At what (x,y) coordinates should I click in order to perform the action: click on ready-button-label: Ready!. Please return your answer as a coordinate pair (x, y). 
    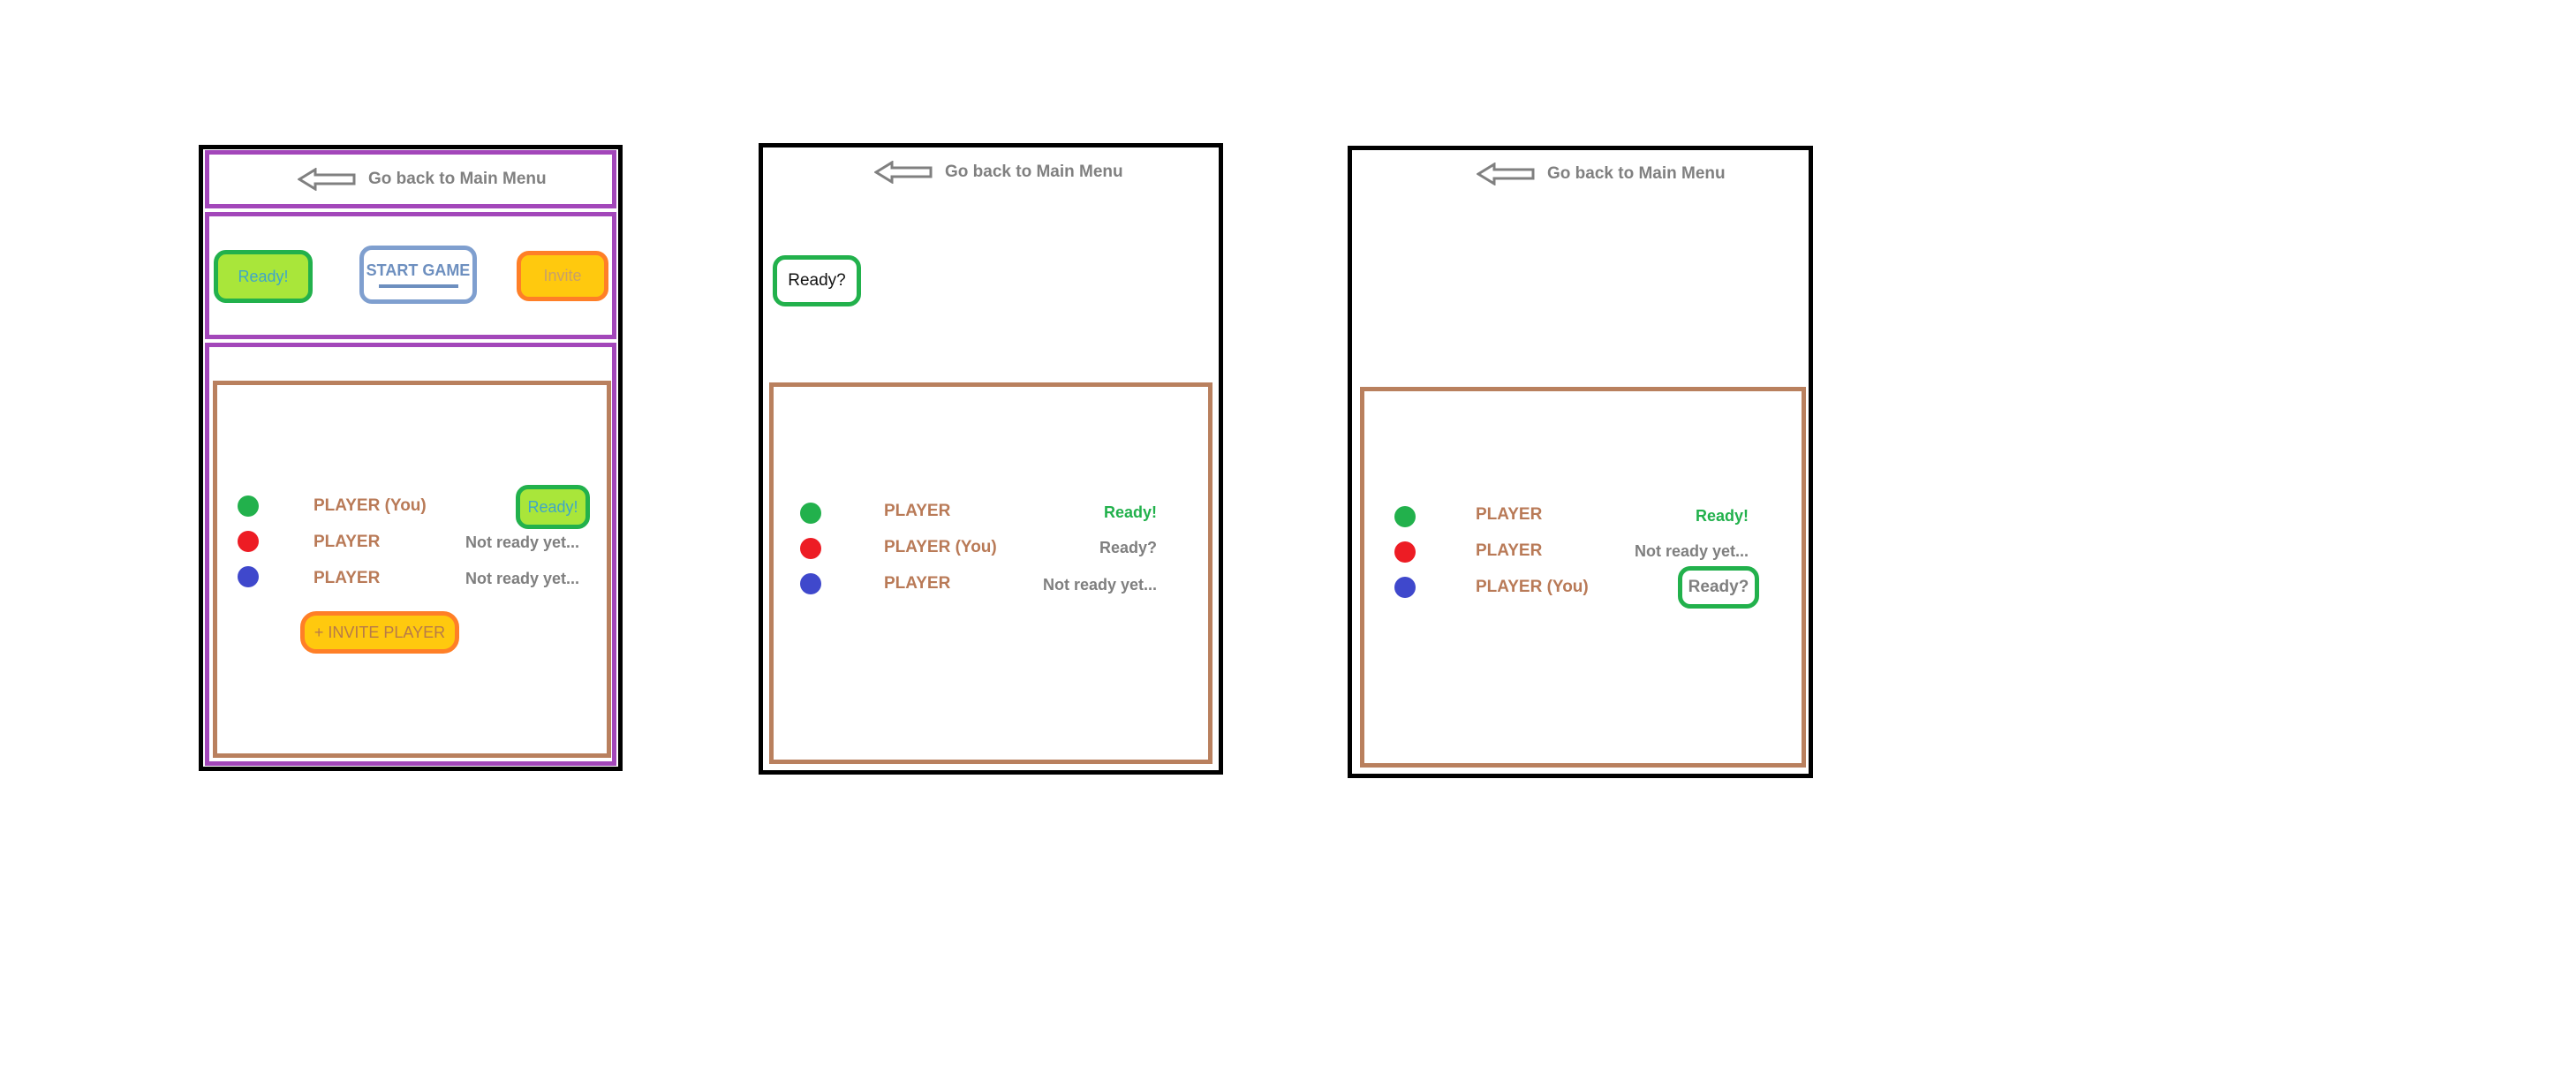
    Looking at the image, I should click on (263, 276).